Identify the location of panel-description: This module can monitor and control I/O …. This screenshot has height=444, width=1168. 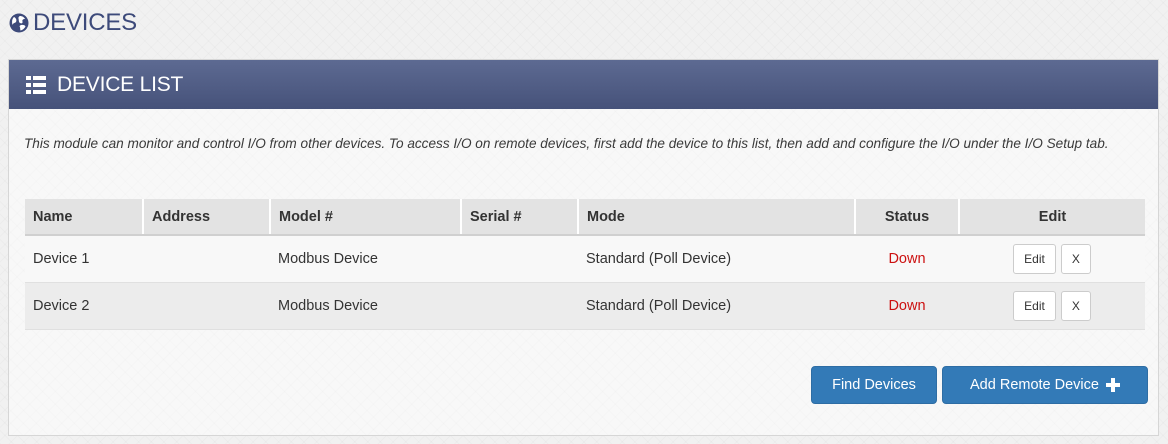
(566, 143).